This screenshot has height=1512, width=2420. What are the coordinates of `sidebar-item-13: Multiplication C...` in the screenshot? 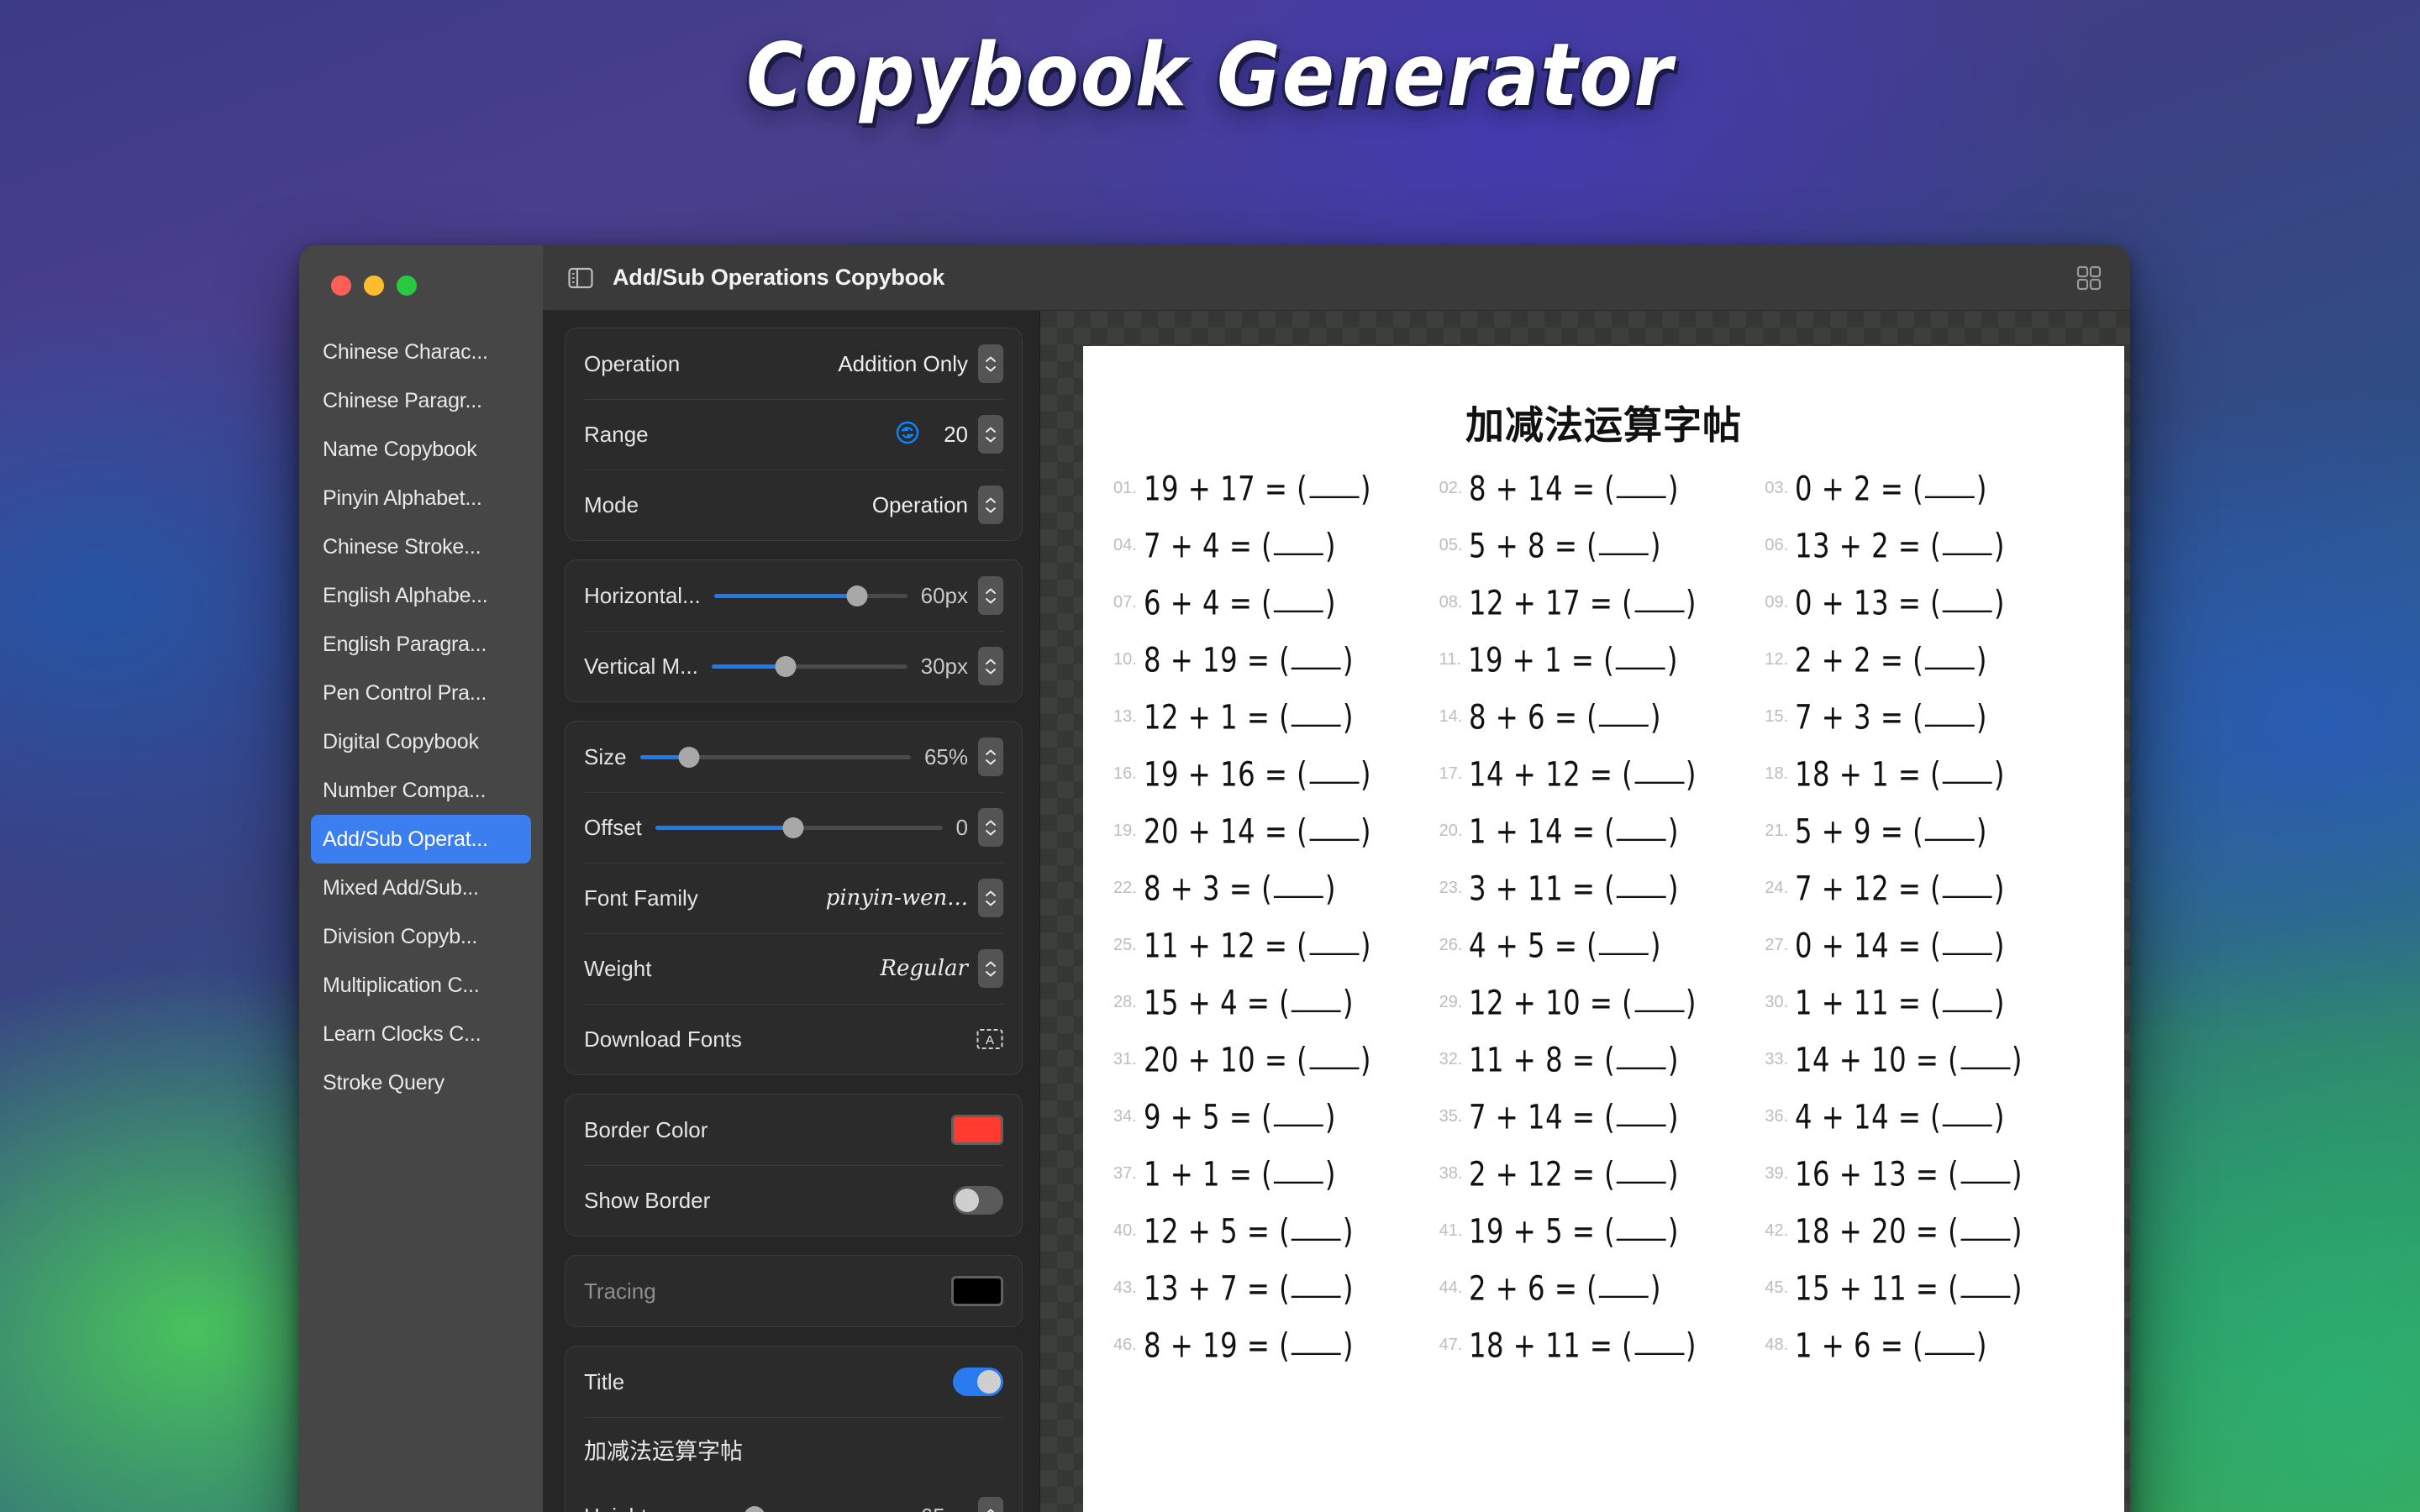 It's located at (421, 985).